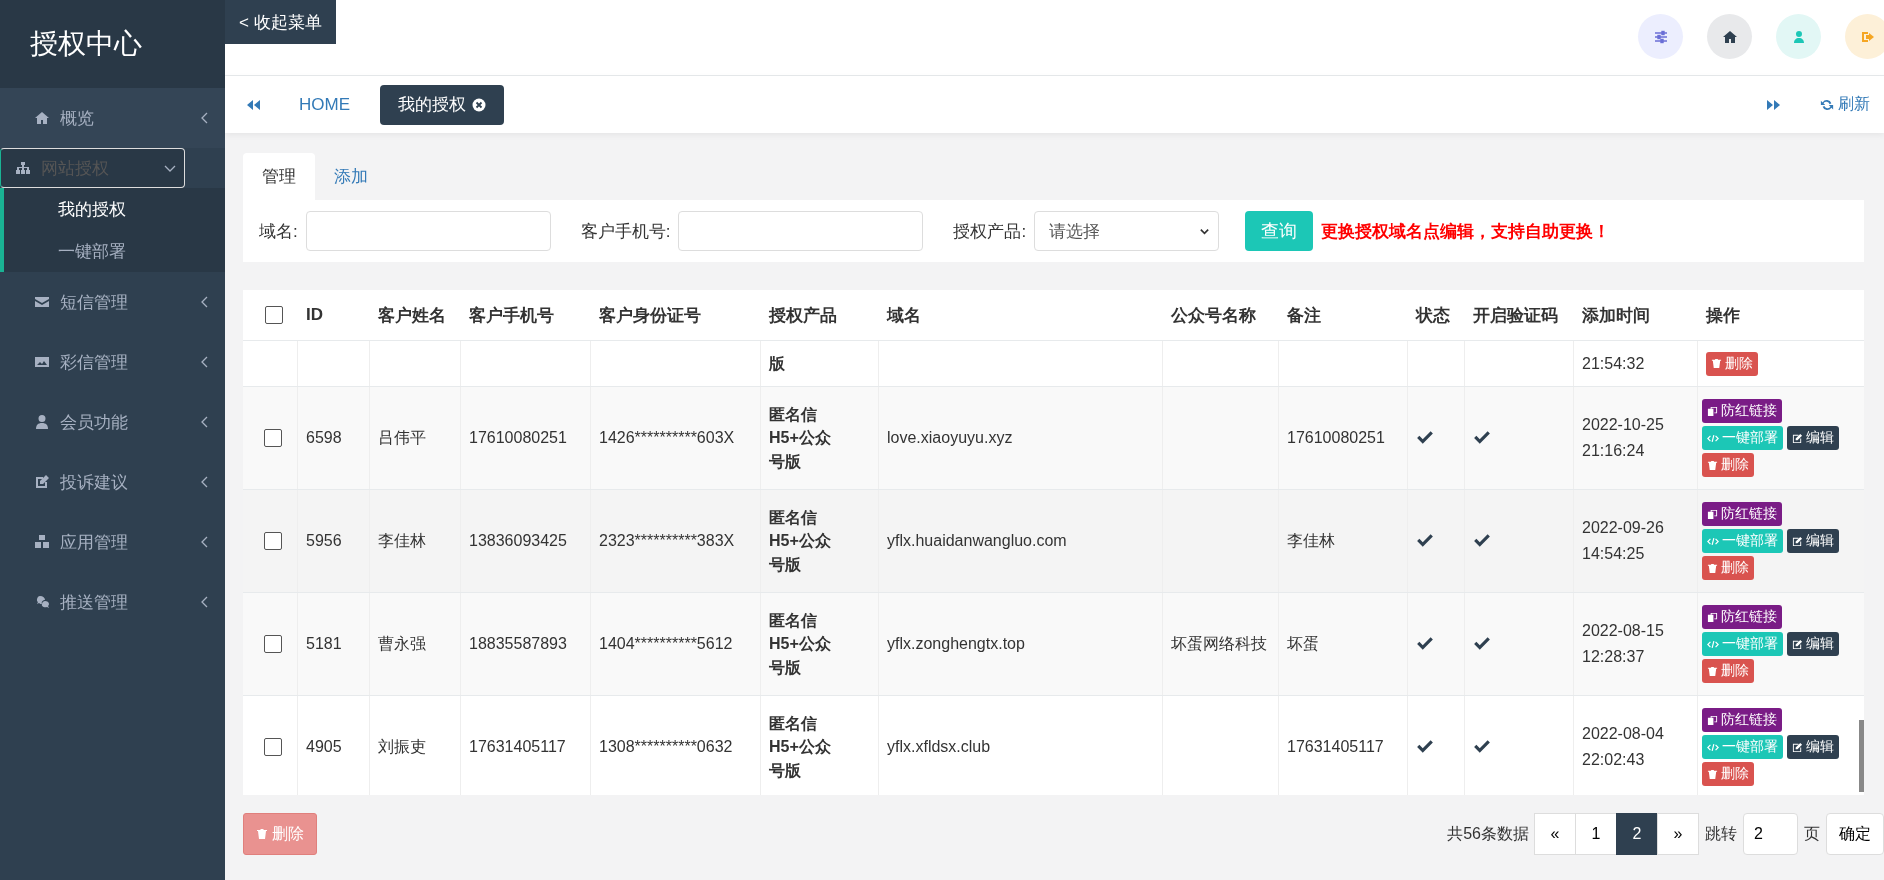  I want to click on column-header: 授权产品, so click(803, 315).